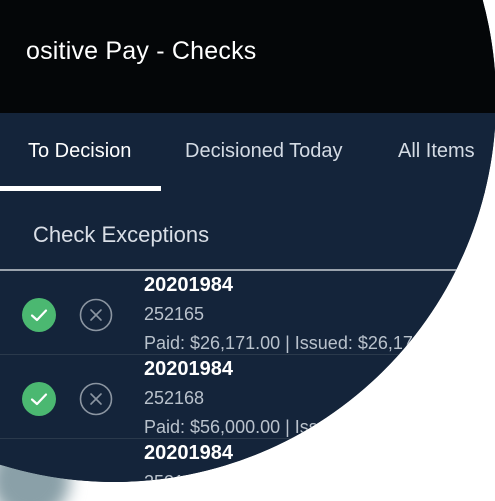 The image size is (495, 501). Describe the element at coordinates (264, 151) in the screenshot. I see `tab-decisioned-today: Decisioned Today` at that location.